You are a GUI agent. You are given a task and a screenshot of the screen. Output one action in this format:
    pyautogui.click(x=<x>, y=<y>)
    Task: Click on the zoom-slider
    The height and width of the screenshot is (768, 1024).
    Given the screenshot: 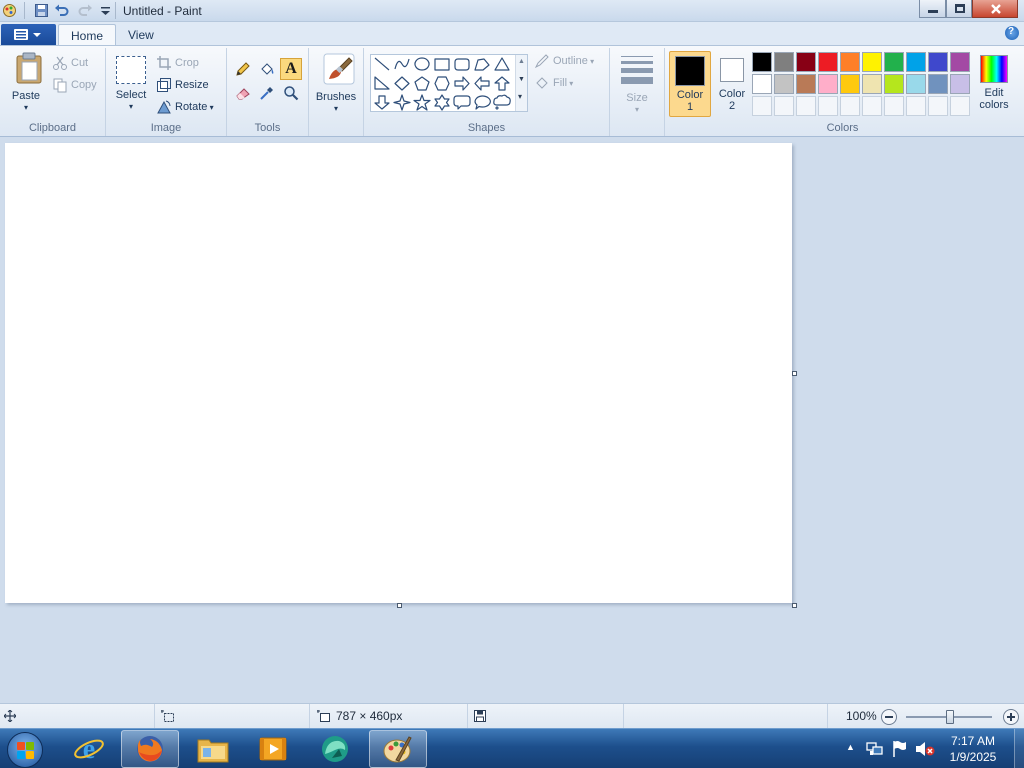 What is the action you would take?
    pyautogui.click(x=949, y=717)
    